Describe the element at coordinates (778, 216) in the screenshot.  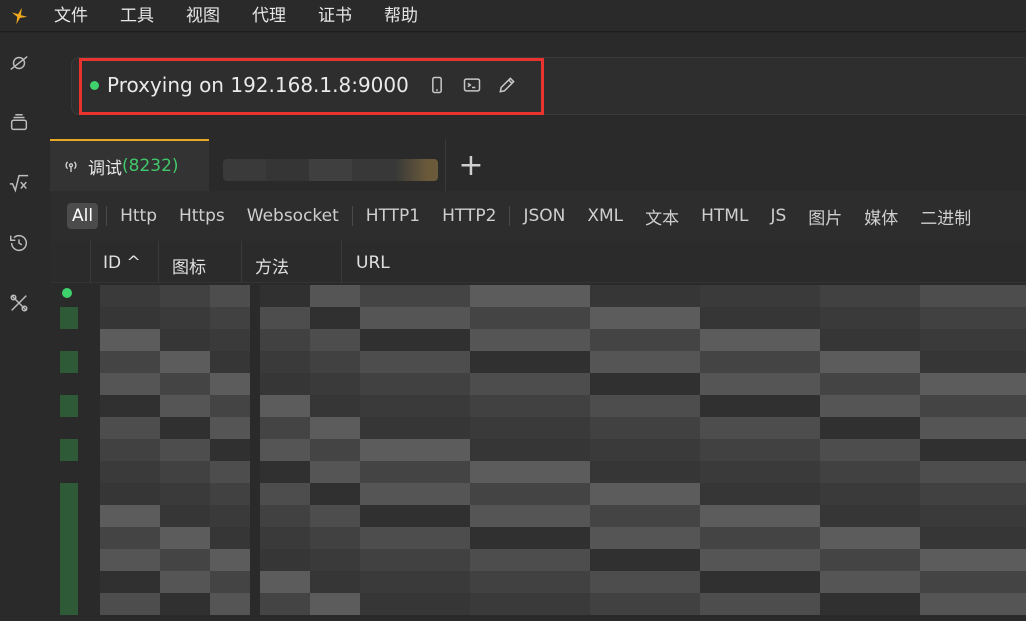
I see `filter-js: JS` at that location.